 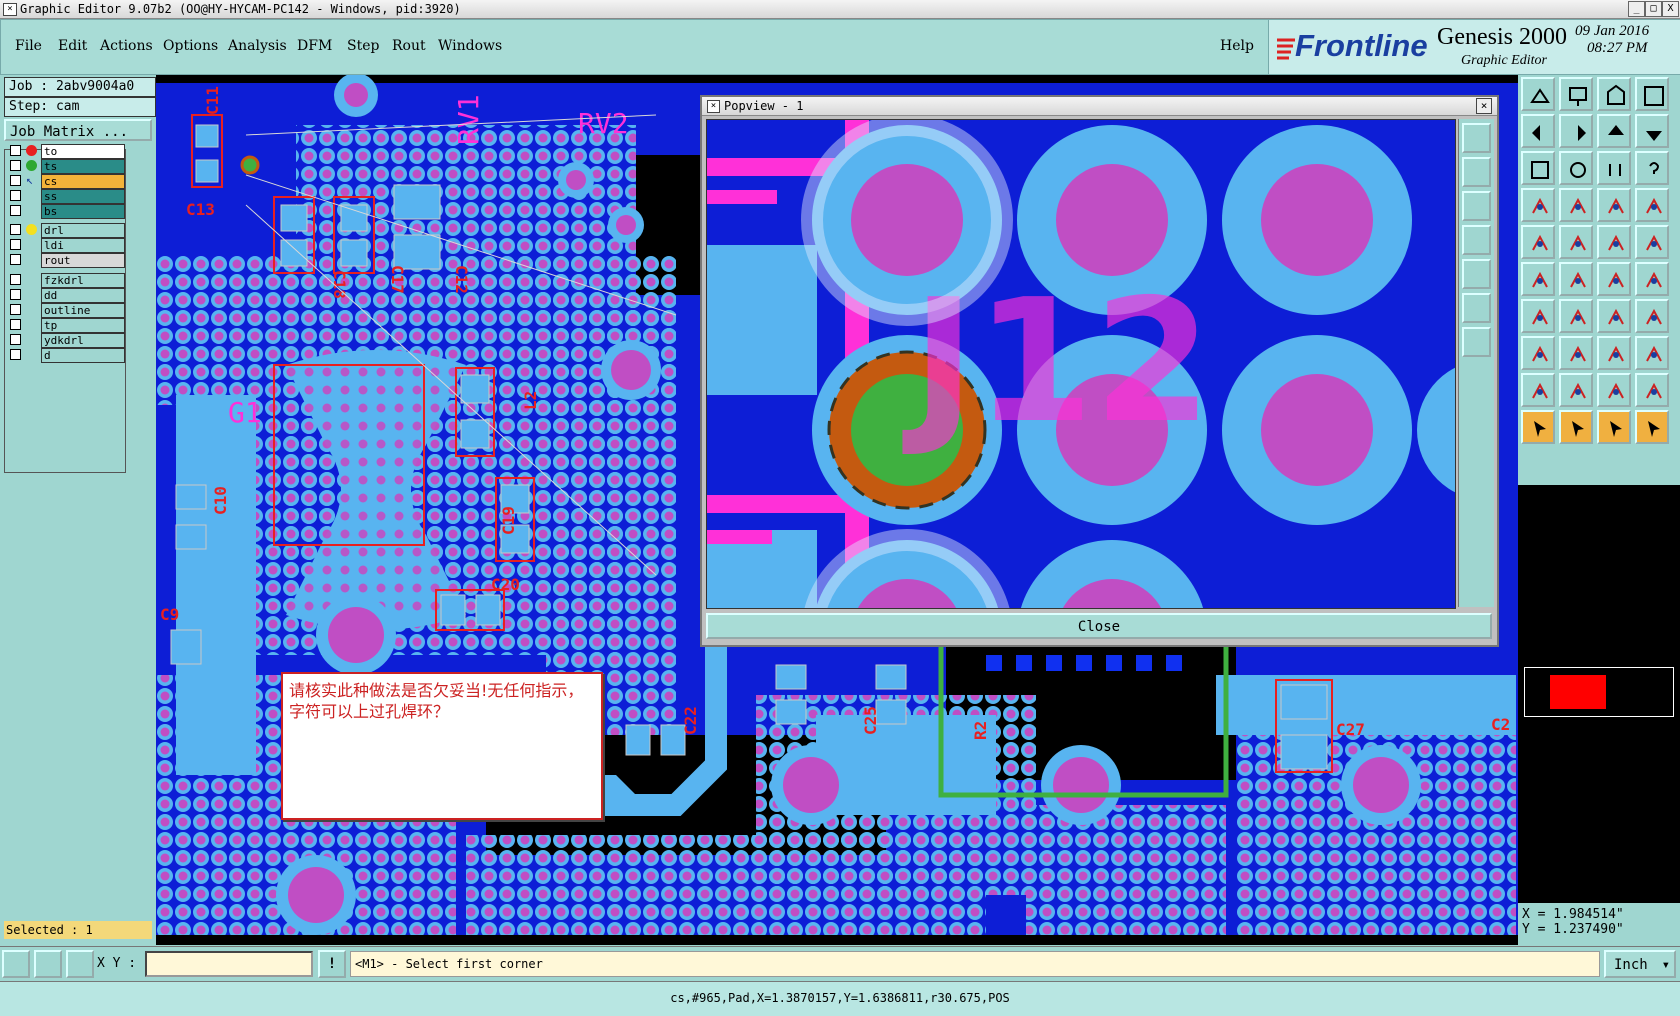 What do you see at coordinates (1538, 279) in the screenshot?
I see `net-icon` at bounding box center [1538, 279].